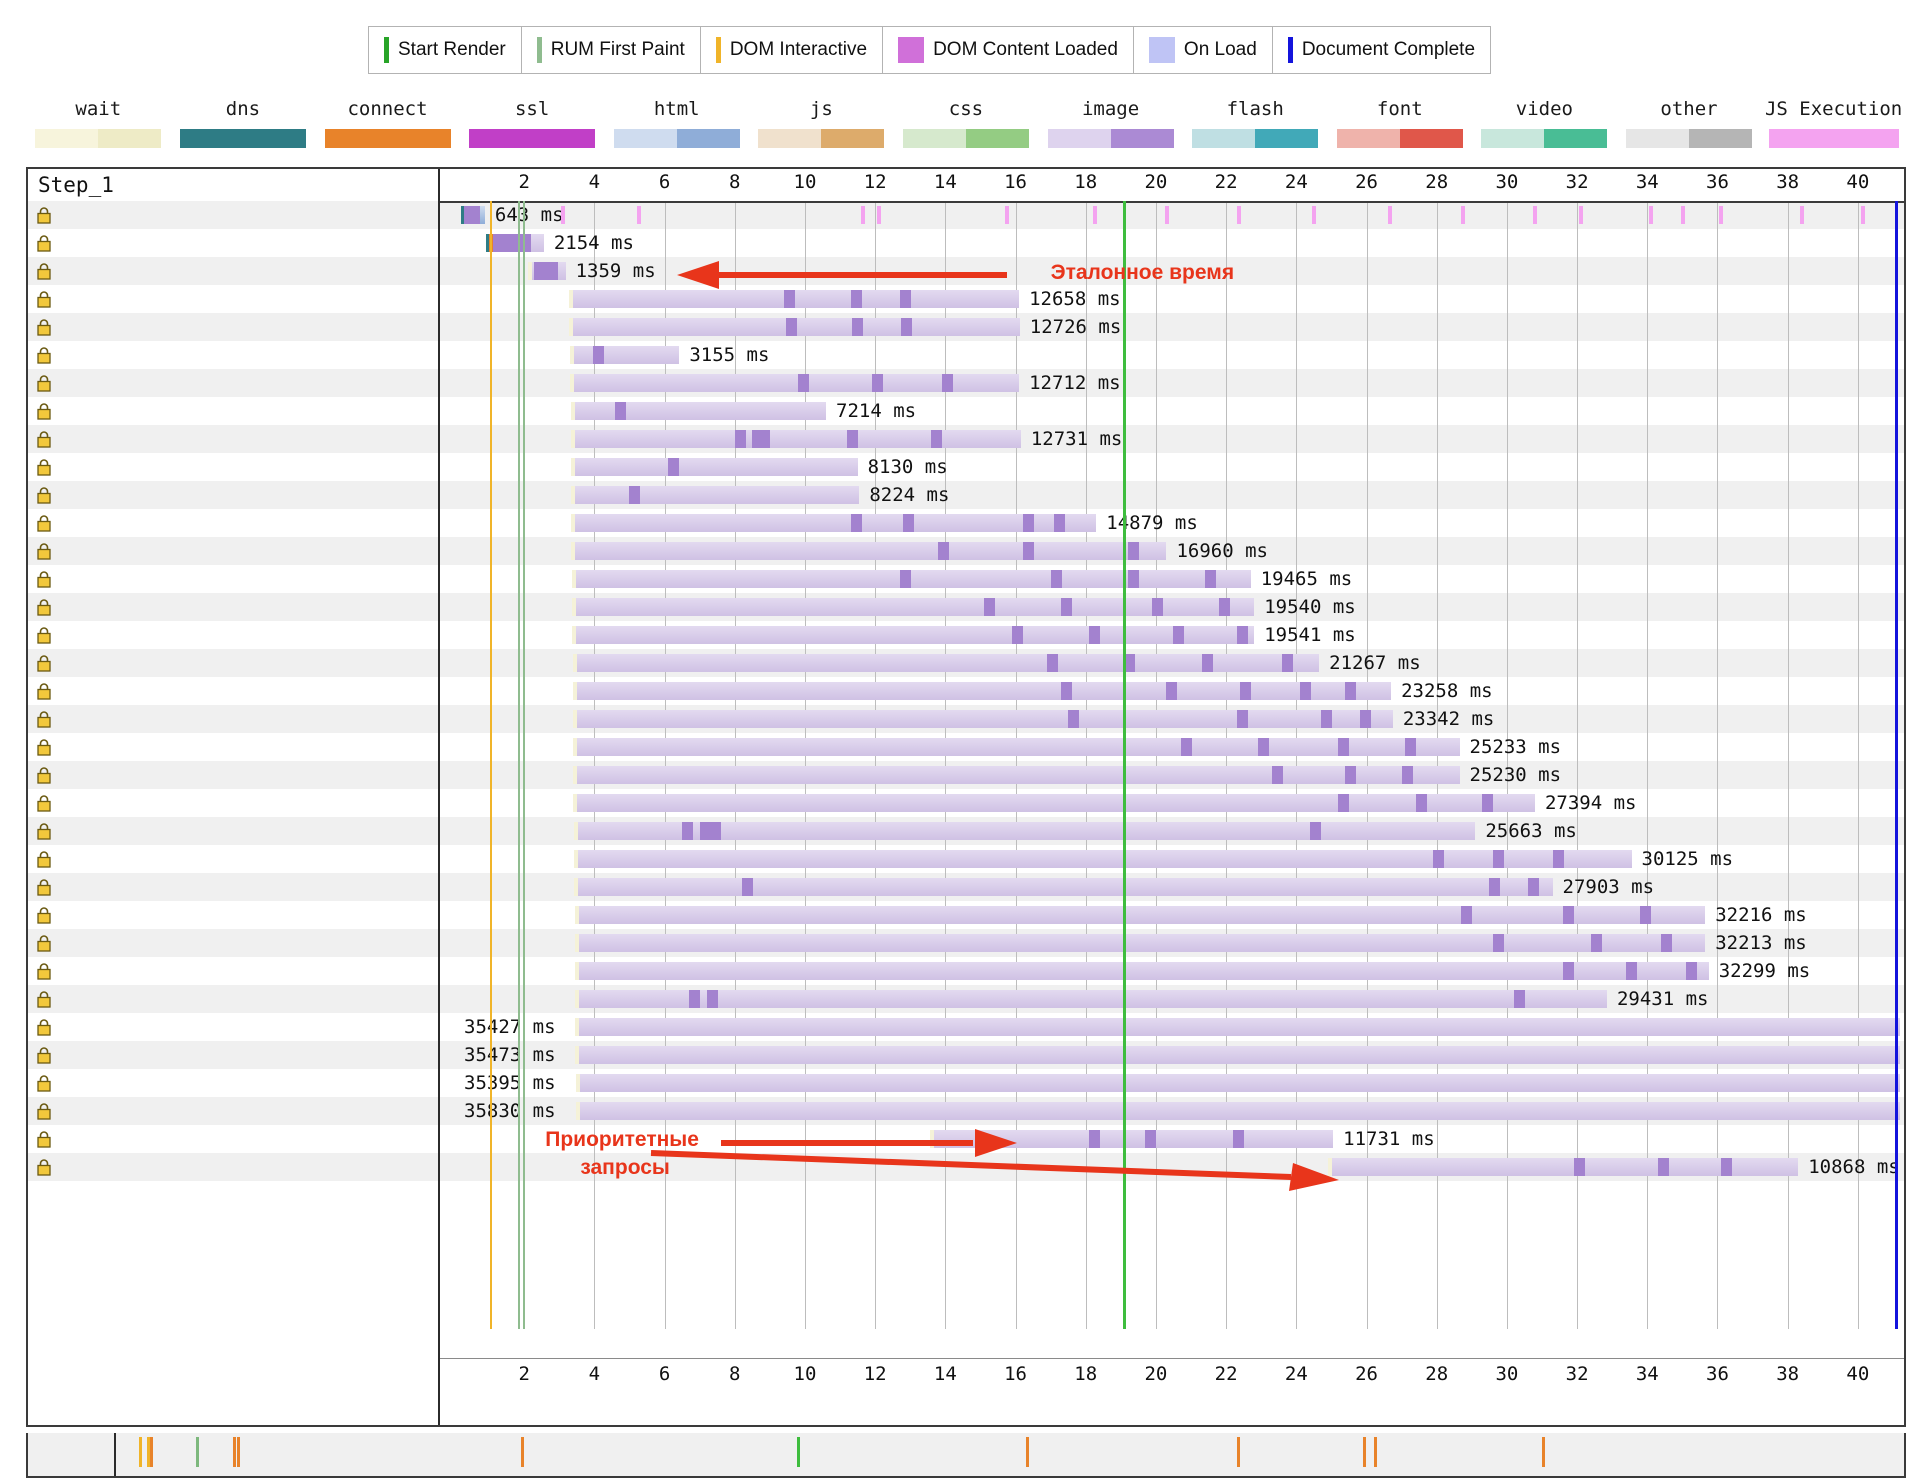  I want to click on waterfall-row: 23342 ms, so click(1172, 719).